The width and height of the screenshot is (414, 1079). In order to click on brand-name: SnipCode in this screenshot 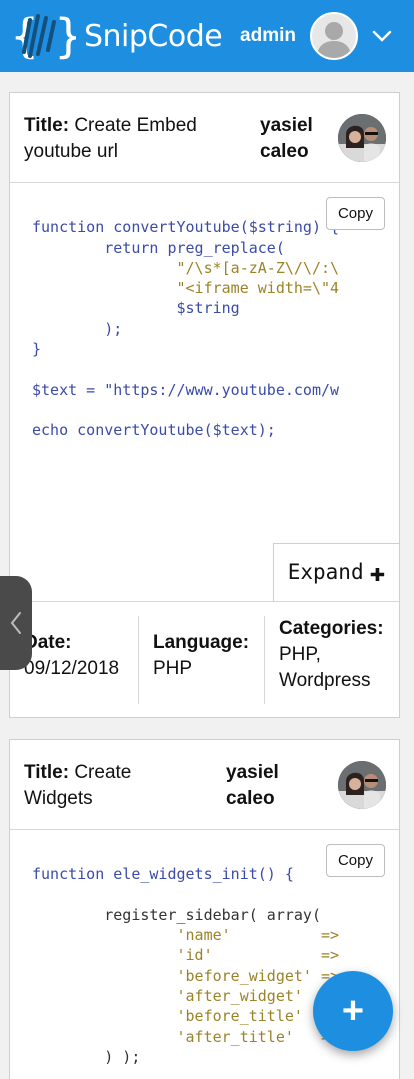, I will do `click(153, 36)`.